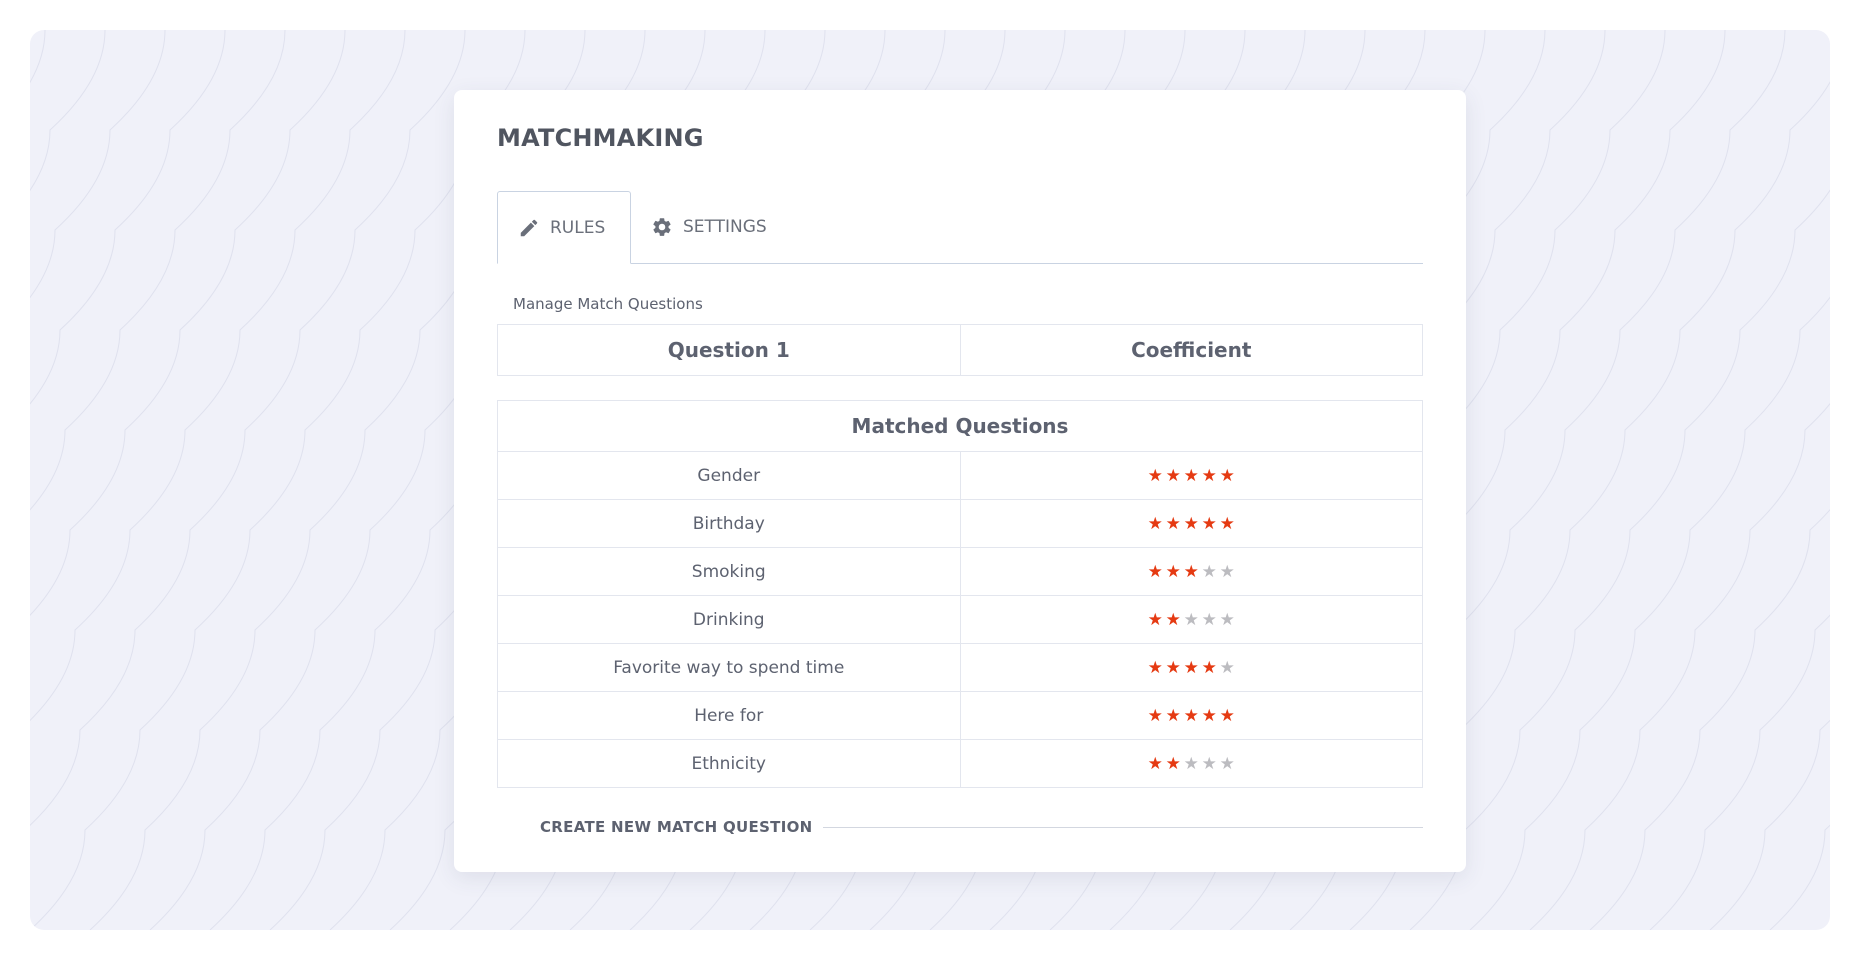 This screenshot has height=960, width=1860. Describe the element at coordinates (600, 138) in the screenshot. I see `page-title: MATCHMAKING` at that location.